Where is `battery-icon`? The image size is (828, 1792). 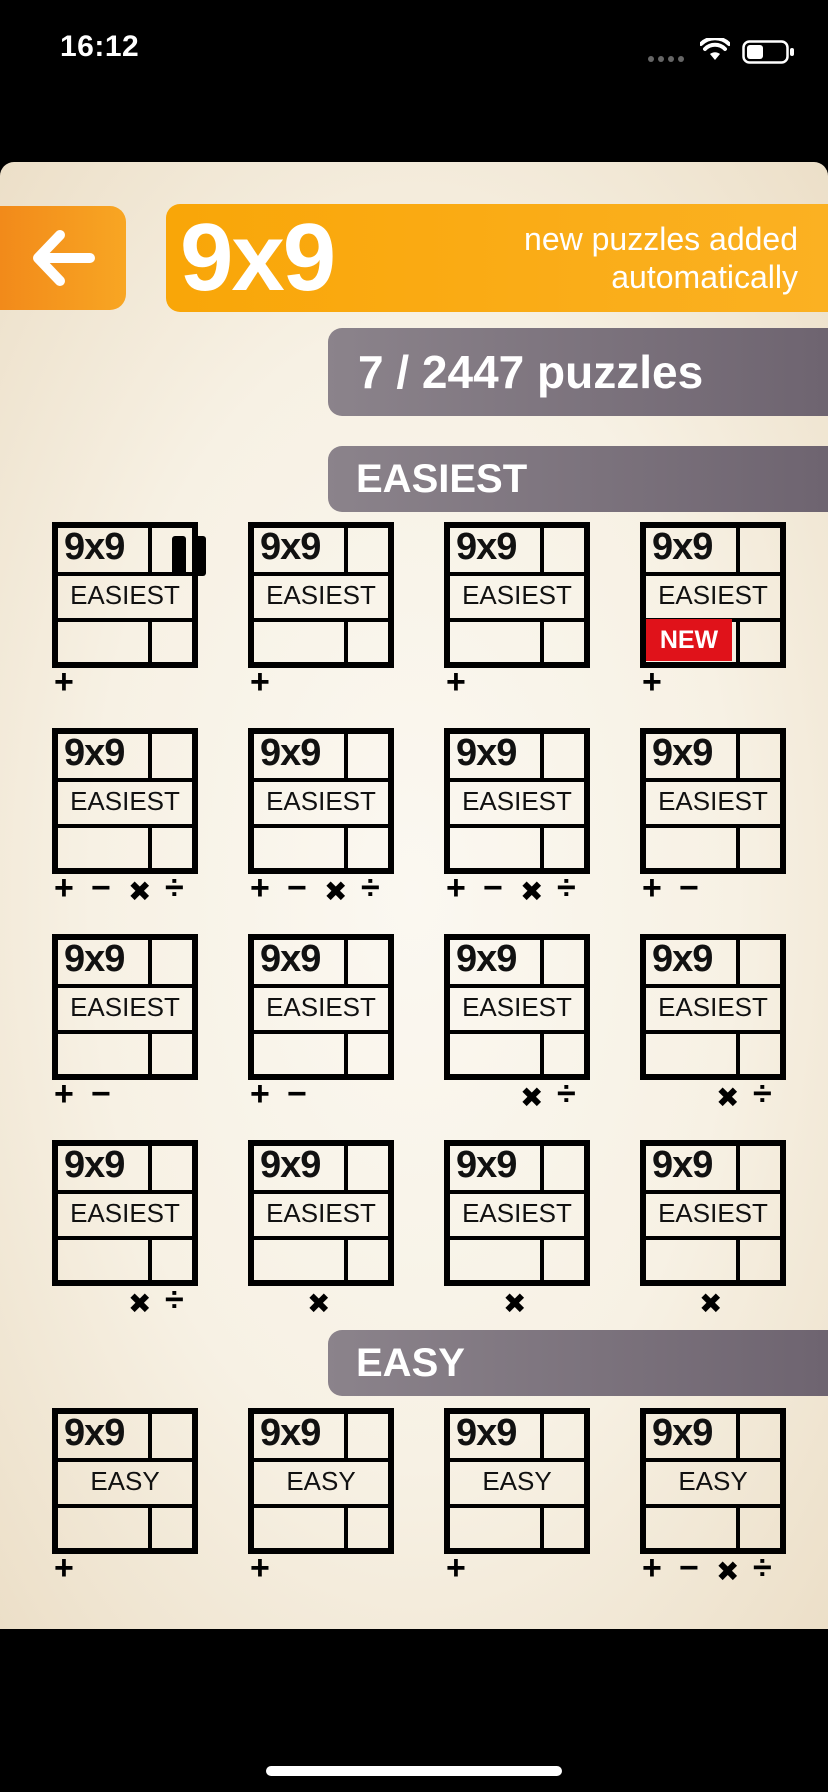
battery-icon is located at coordinates (768, 52).